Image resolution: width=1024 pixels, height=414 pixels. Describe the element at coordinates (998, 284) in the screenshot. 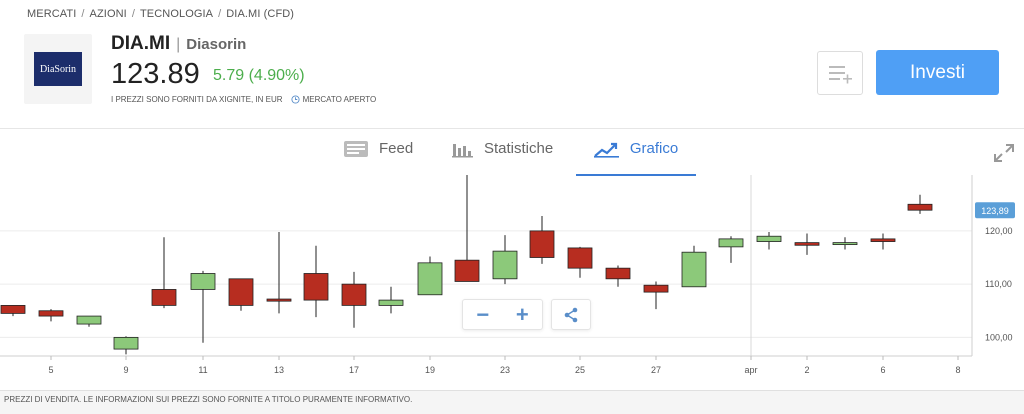

I see `y-tick-label: 110,00` at that location.